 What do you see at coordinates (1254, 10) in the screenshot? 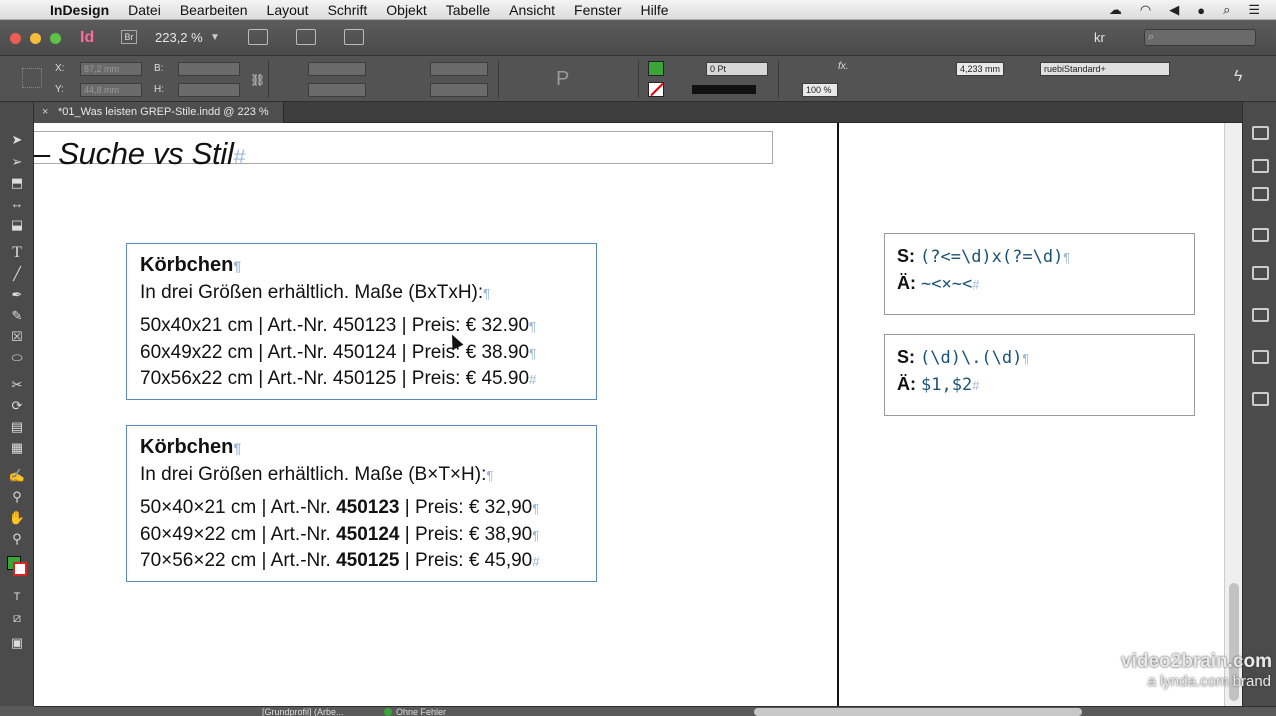
I see `notification-center-icon: ☰` at bounding box center [1254, 10].